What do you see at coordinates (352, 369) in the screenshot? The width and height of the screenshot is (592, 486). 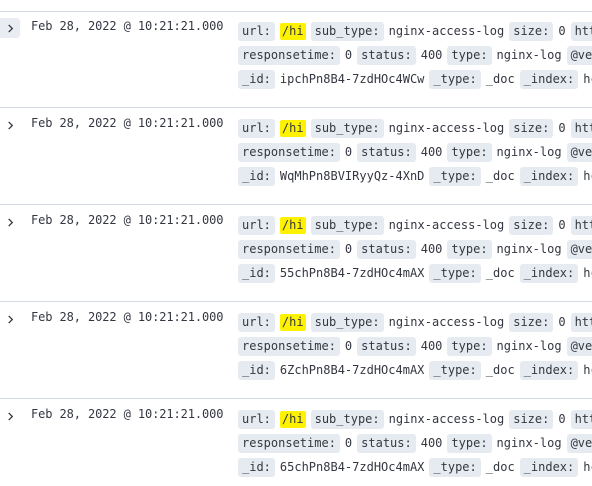 I see `field-value: 6ZchPn8B4-7zdHOc4mAX` at bounding box center [352, 369].